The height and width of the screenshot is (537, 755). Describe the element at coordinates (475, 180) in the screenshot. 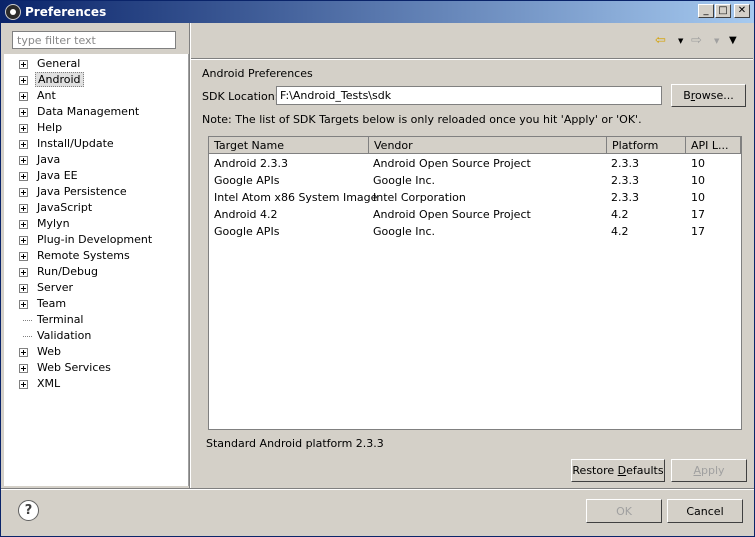

I see `table-row: Google APIs Google Inc. 2.3.3 10` at that location.